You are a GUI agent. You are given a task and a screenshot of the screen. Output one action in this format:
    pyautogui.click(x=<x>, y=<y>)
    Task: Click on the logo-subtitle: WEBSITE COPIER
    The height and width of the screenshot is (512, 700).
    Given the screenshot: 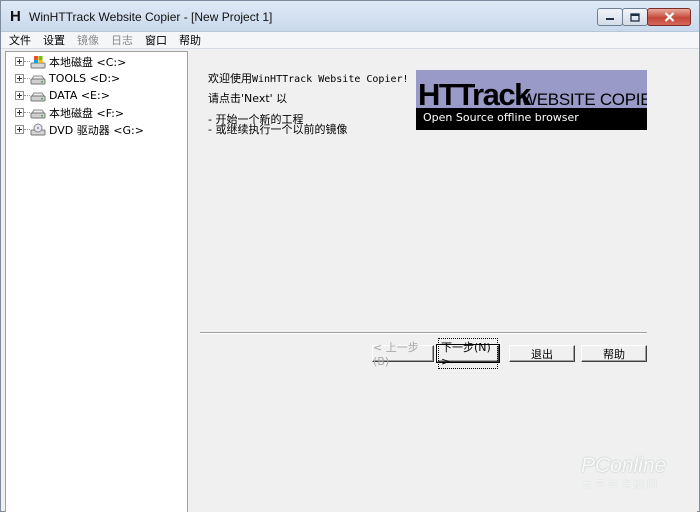 What is the action you would take?
    pyautogui.click(x=584, y=99)
    